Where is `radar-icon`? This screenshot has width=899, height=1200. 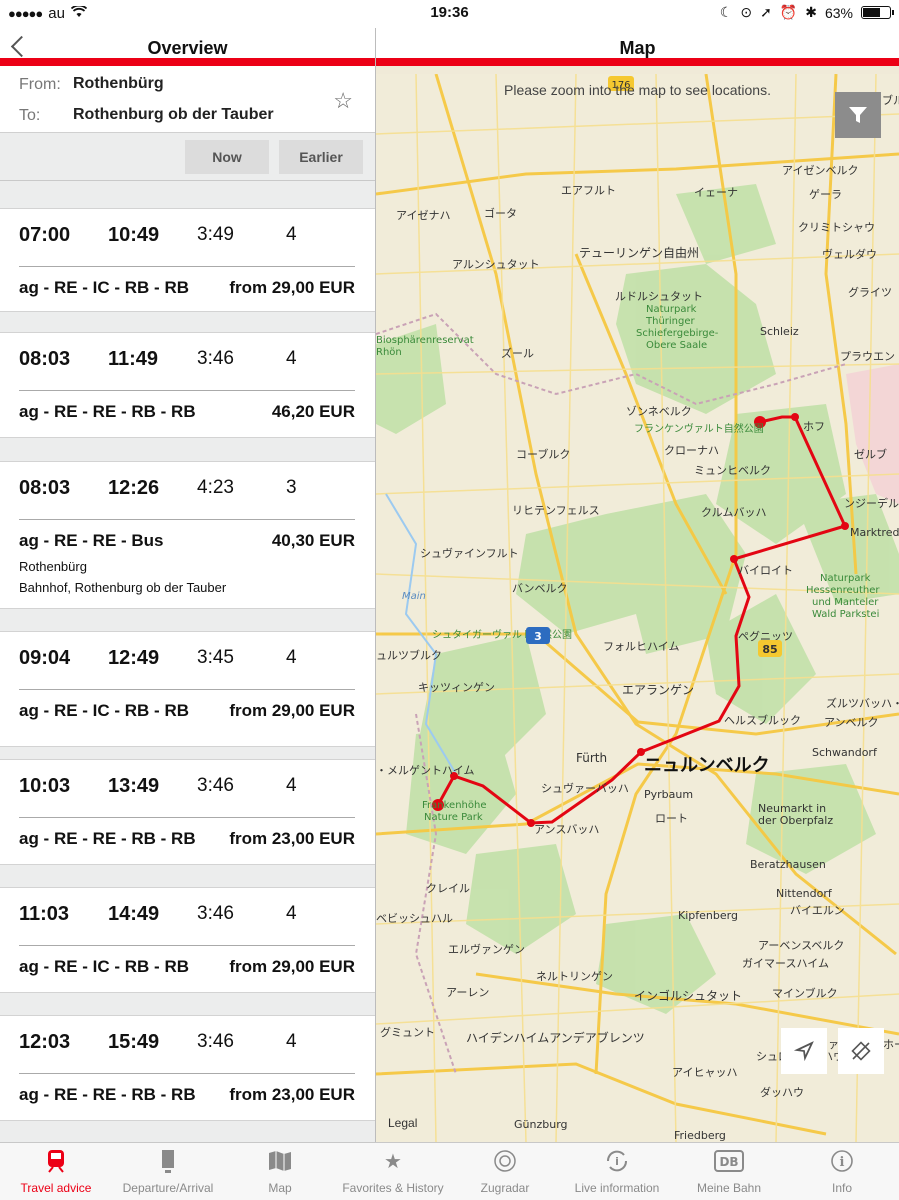
radar-icon is located at coordinates (505, 1161).